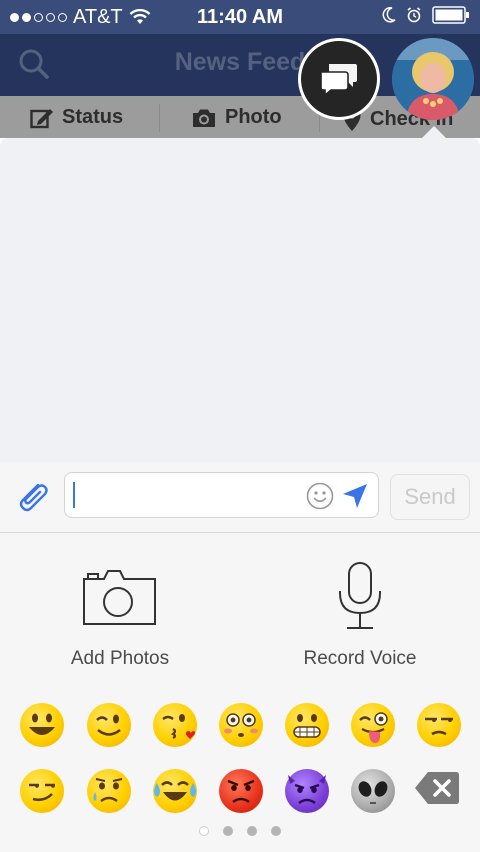 The image size is (480, 852). What do you see at coordinates (159, 118) in the screenshot?
I see `composer-divider` at bounding box center [159, 118].